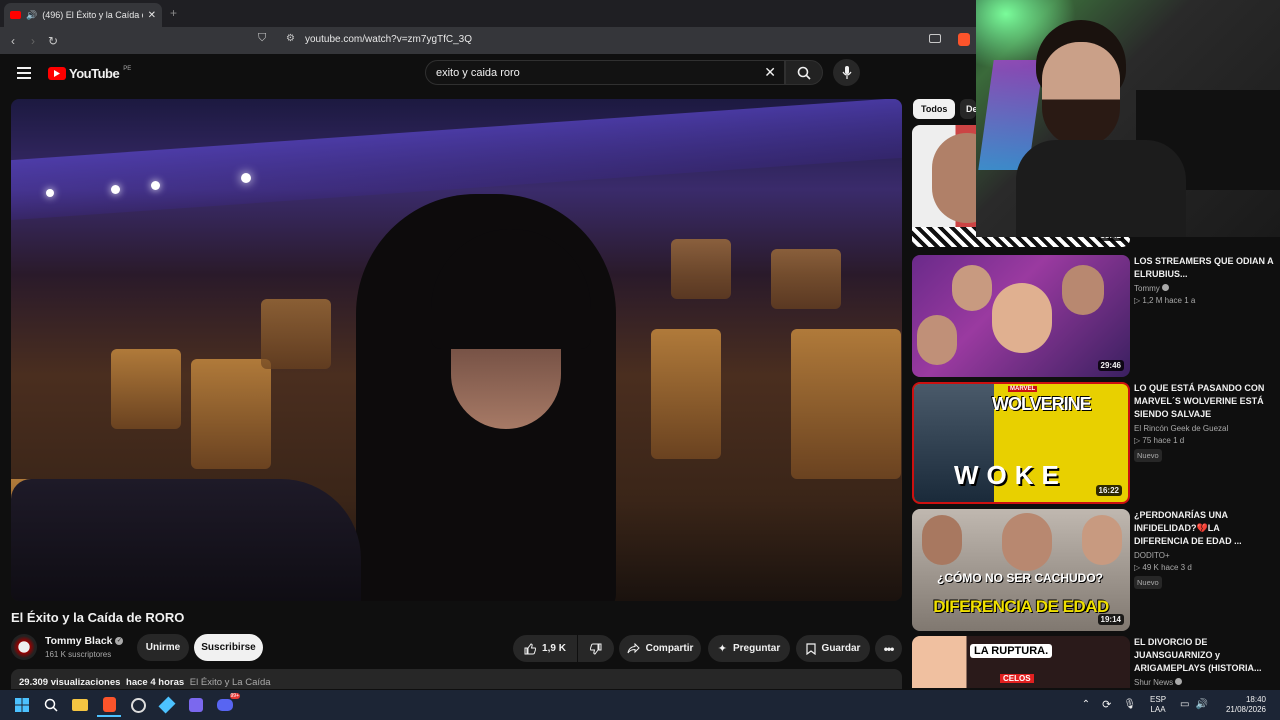  I want to click on thumbnail-edad-top-label: ¿CÓMO NO SER CACHUDO?, so click(1020, 578).